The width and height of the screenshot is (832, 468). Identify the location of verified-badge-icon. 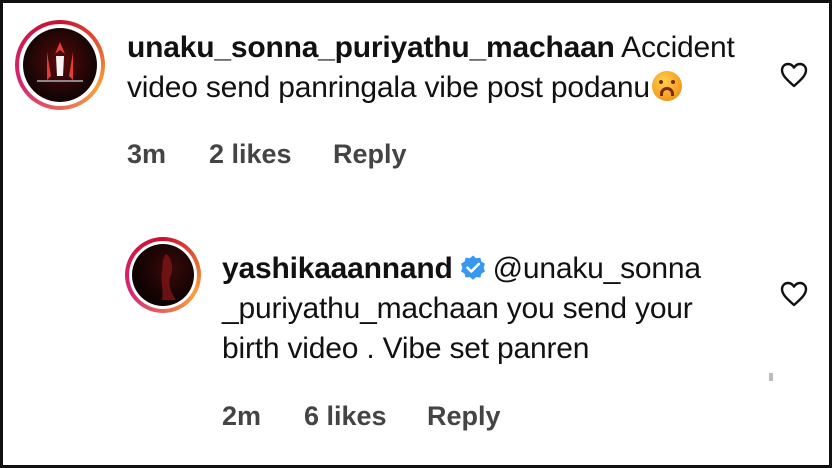
(472, 267).